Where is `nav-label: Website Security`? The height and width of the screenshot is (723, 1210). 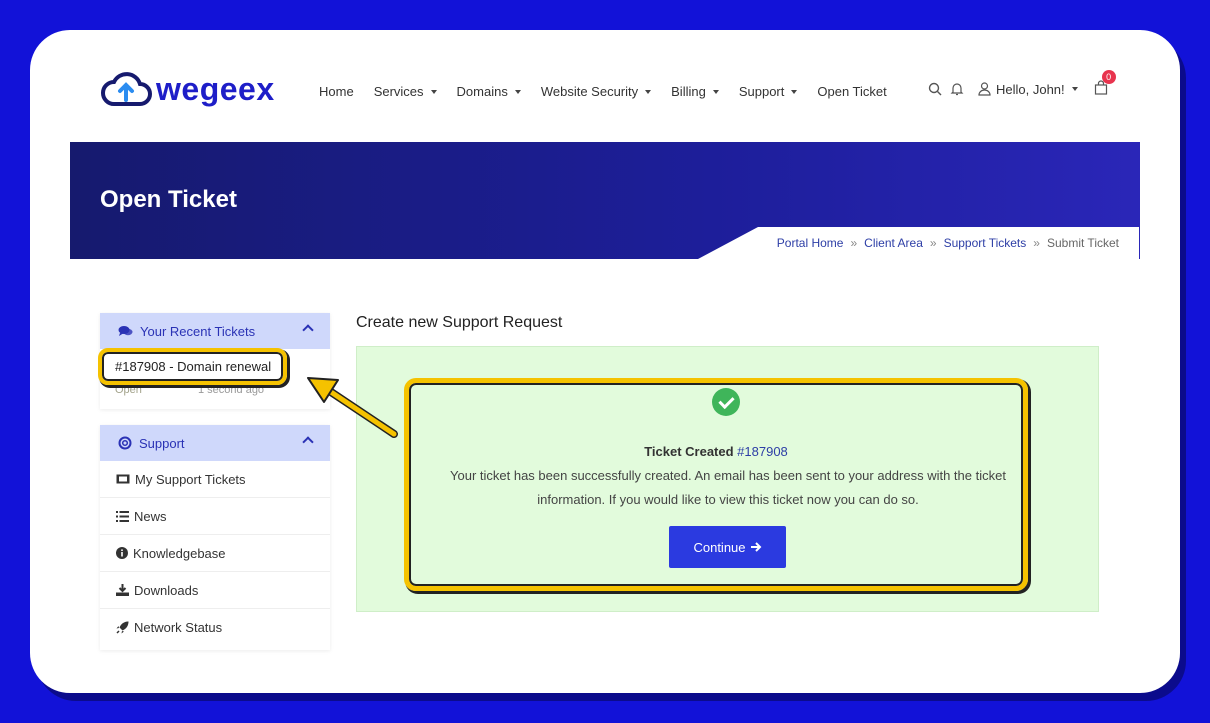
nav-label: Website Security is located at coordinates (589, 91).